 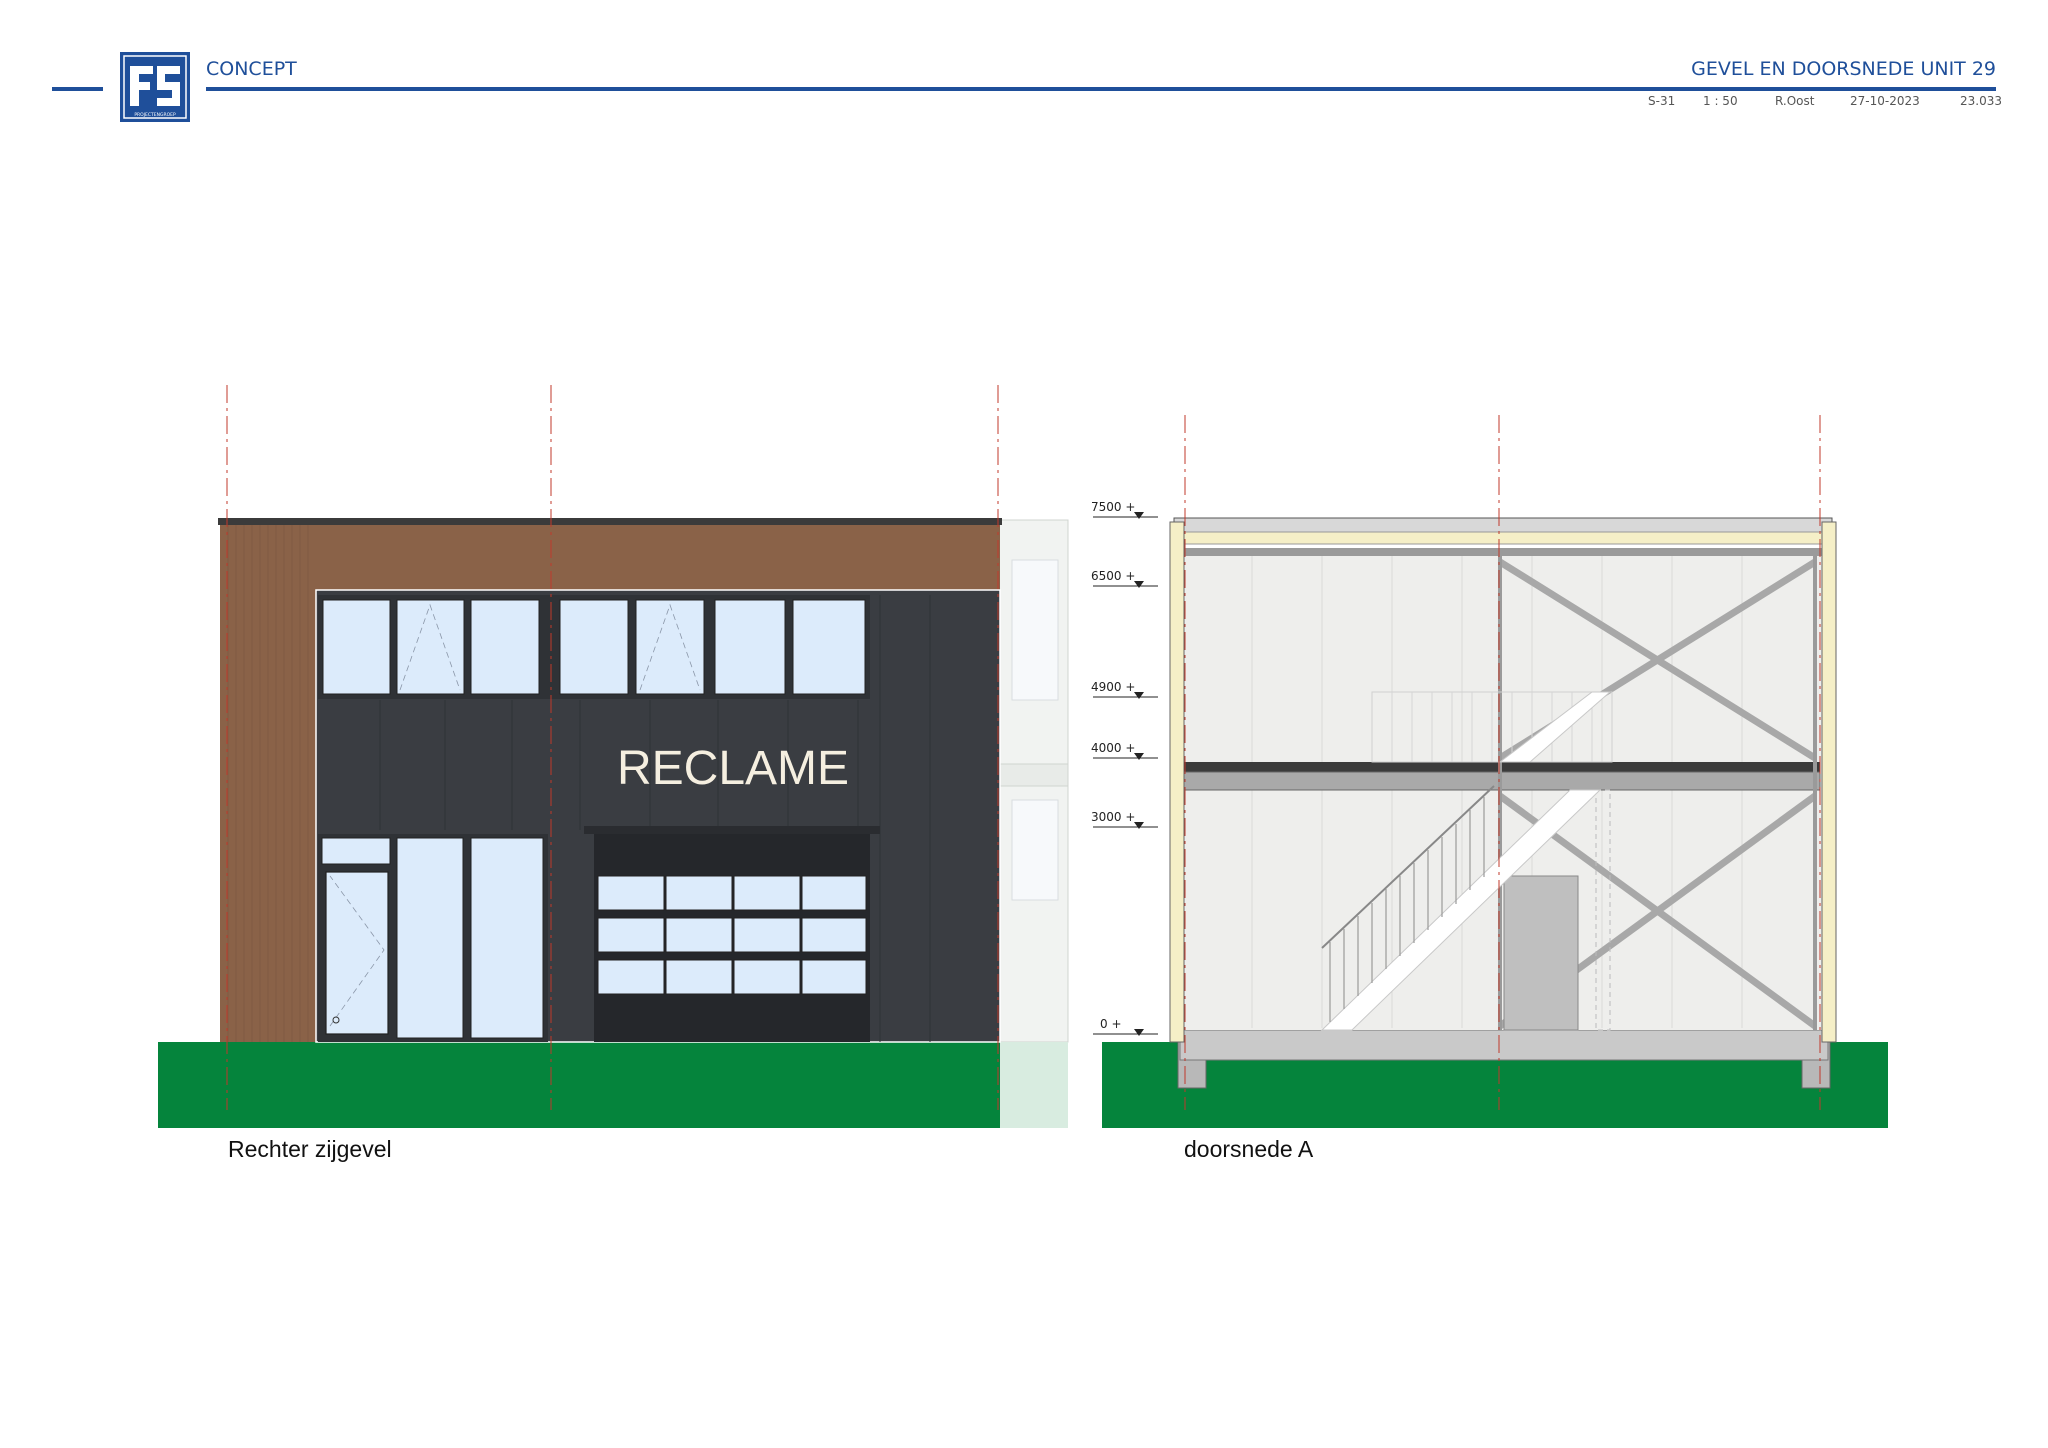 What do you see at coordinates (1829, 782) in the screenshot?
I see `wall-right` at bounding box center [1829, 782].